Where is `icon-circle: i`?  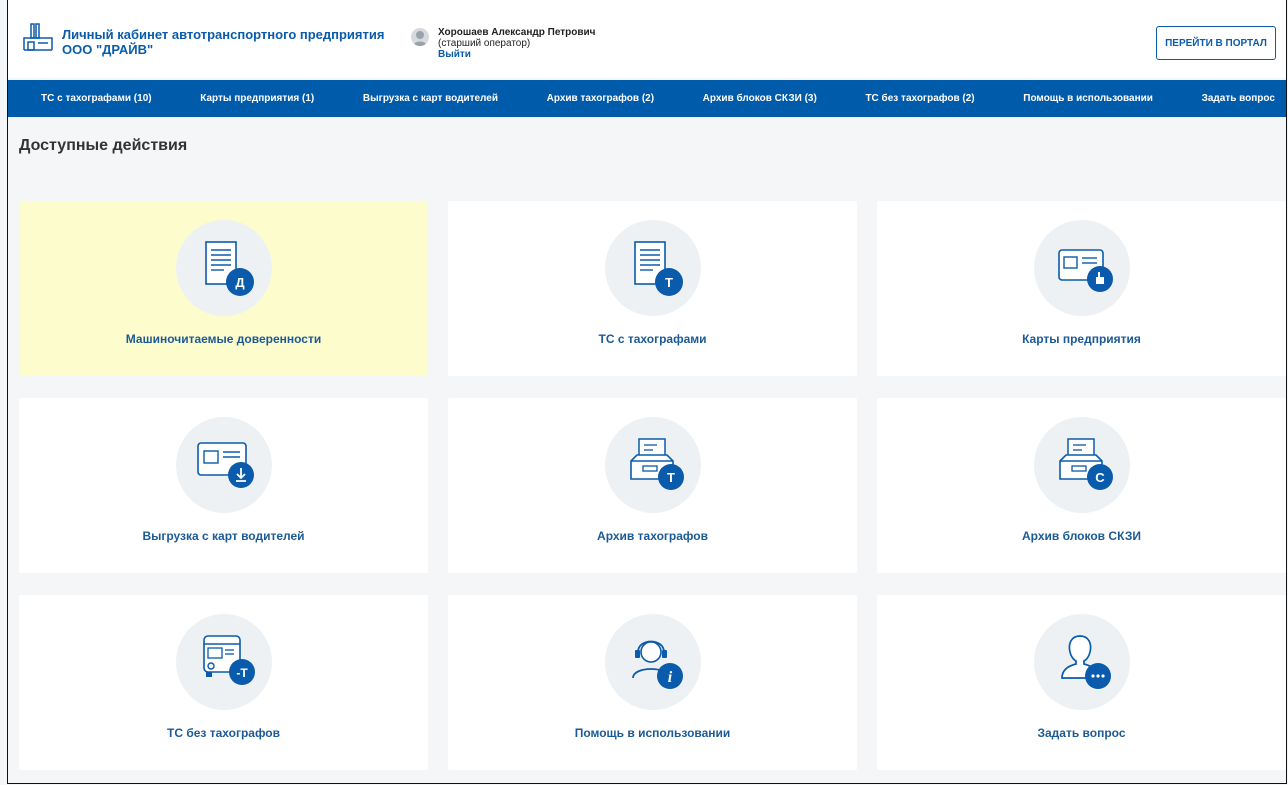 icon-circle: i is located at coordinates (652, 662).